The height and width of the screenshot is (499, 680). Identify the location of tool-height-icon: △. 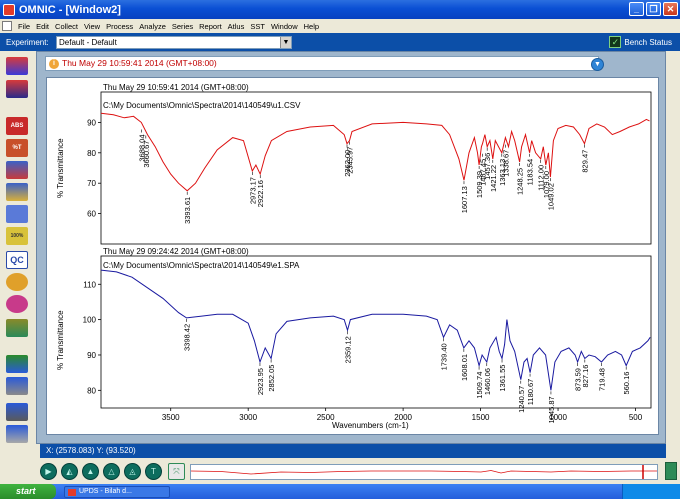
(111, 471).